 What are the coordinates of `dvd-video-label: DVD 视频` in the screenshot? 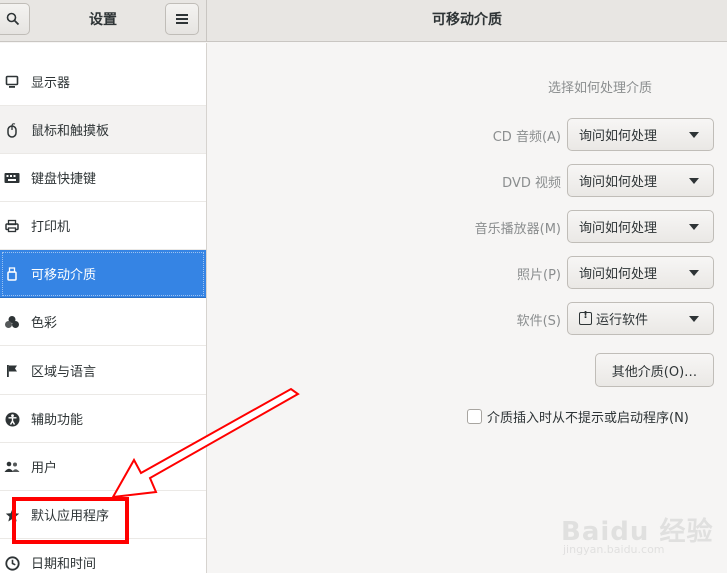 It's located at (531, 183).